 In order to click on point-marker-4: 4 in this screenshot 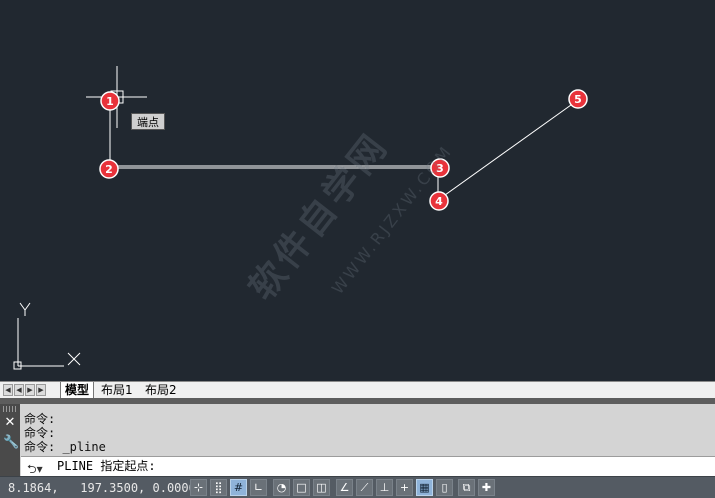, I will do `click(439, 201)`.